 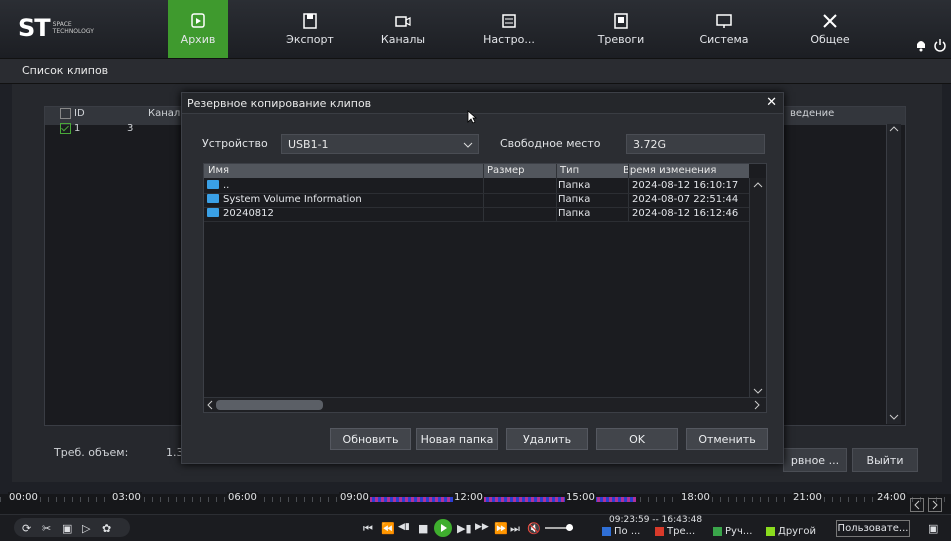 What do you see at coordinates (310, 29) in the screenshot?
I see `nav-export: Экспорт` at bounding box center [310, 29].